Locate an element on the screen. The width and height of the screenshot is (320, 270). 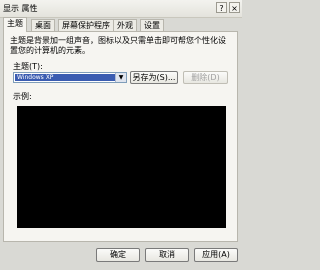
tab-strip: 主题 桌面 屏幕保护程序 外观 设置 is located at coordinates (121, 24).